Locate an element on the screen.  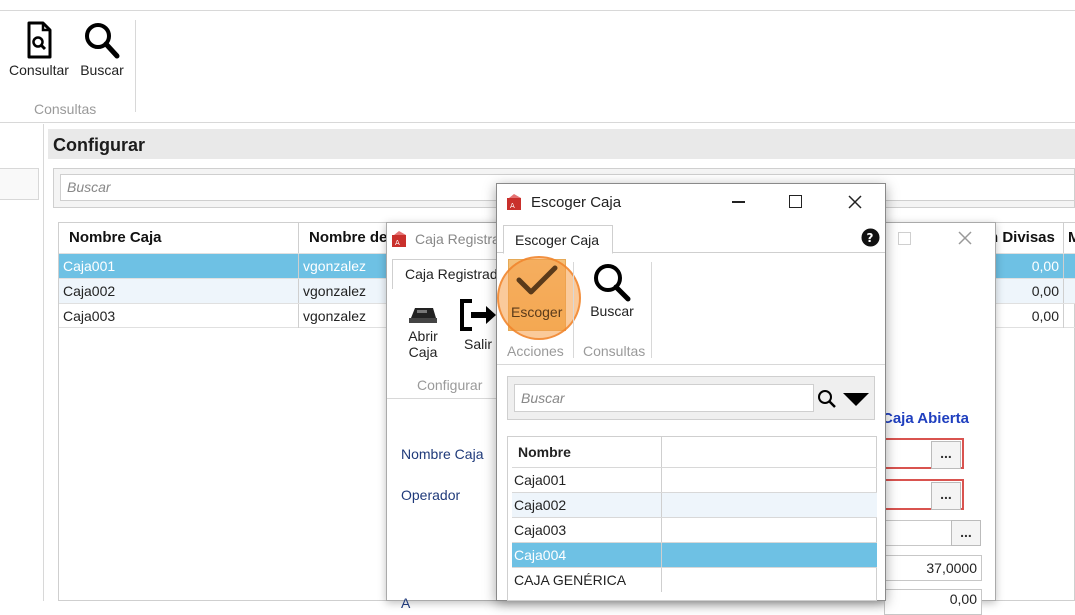
cell-nombre: CAJA GENÉRICA is located at coordinates (587, 580).